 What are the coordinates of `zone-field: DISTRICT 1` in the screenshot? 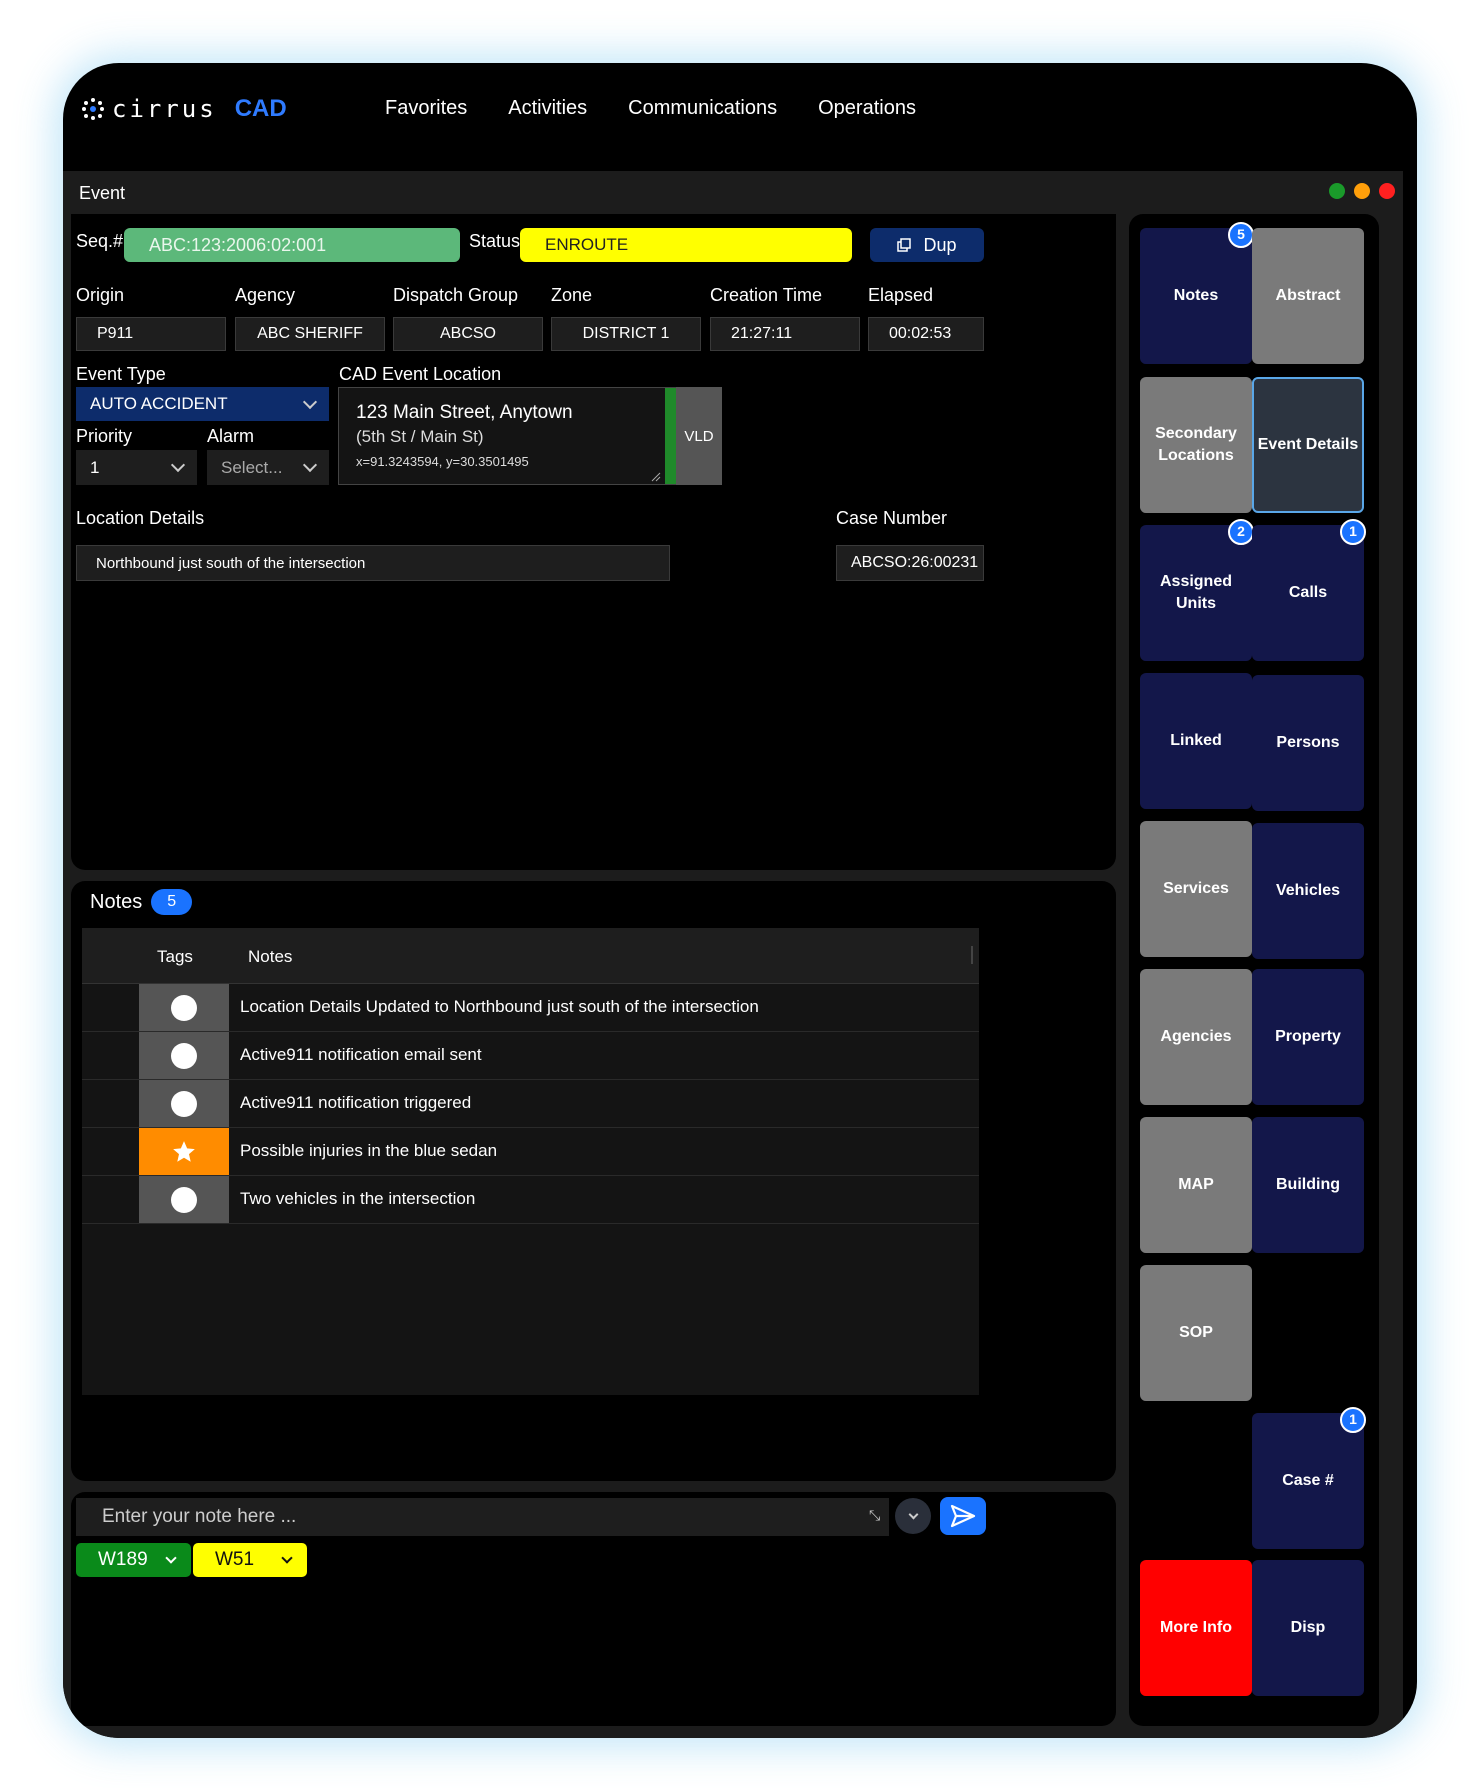 It's located at (626, 334).